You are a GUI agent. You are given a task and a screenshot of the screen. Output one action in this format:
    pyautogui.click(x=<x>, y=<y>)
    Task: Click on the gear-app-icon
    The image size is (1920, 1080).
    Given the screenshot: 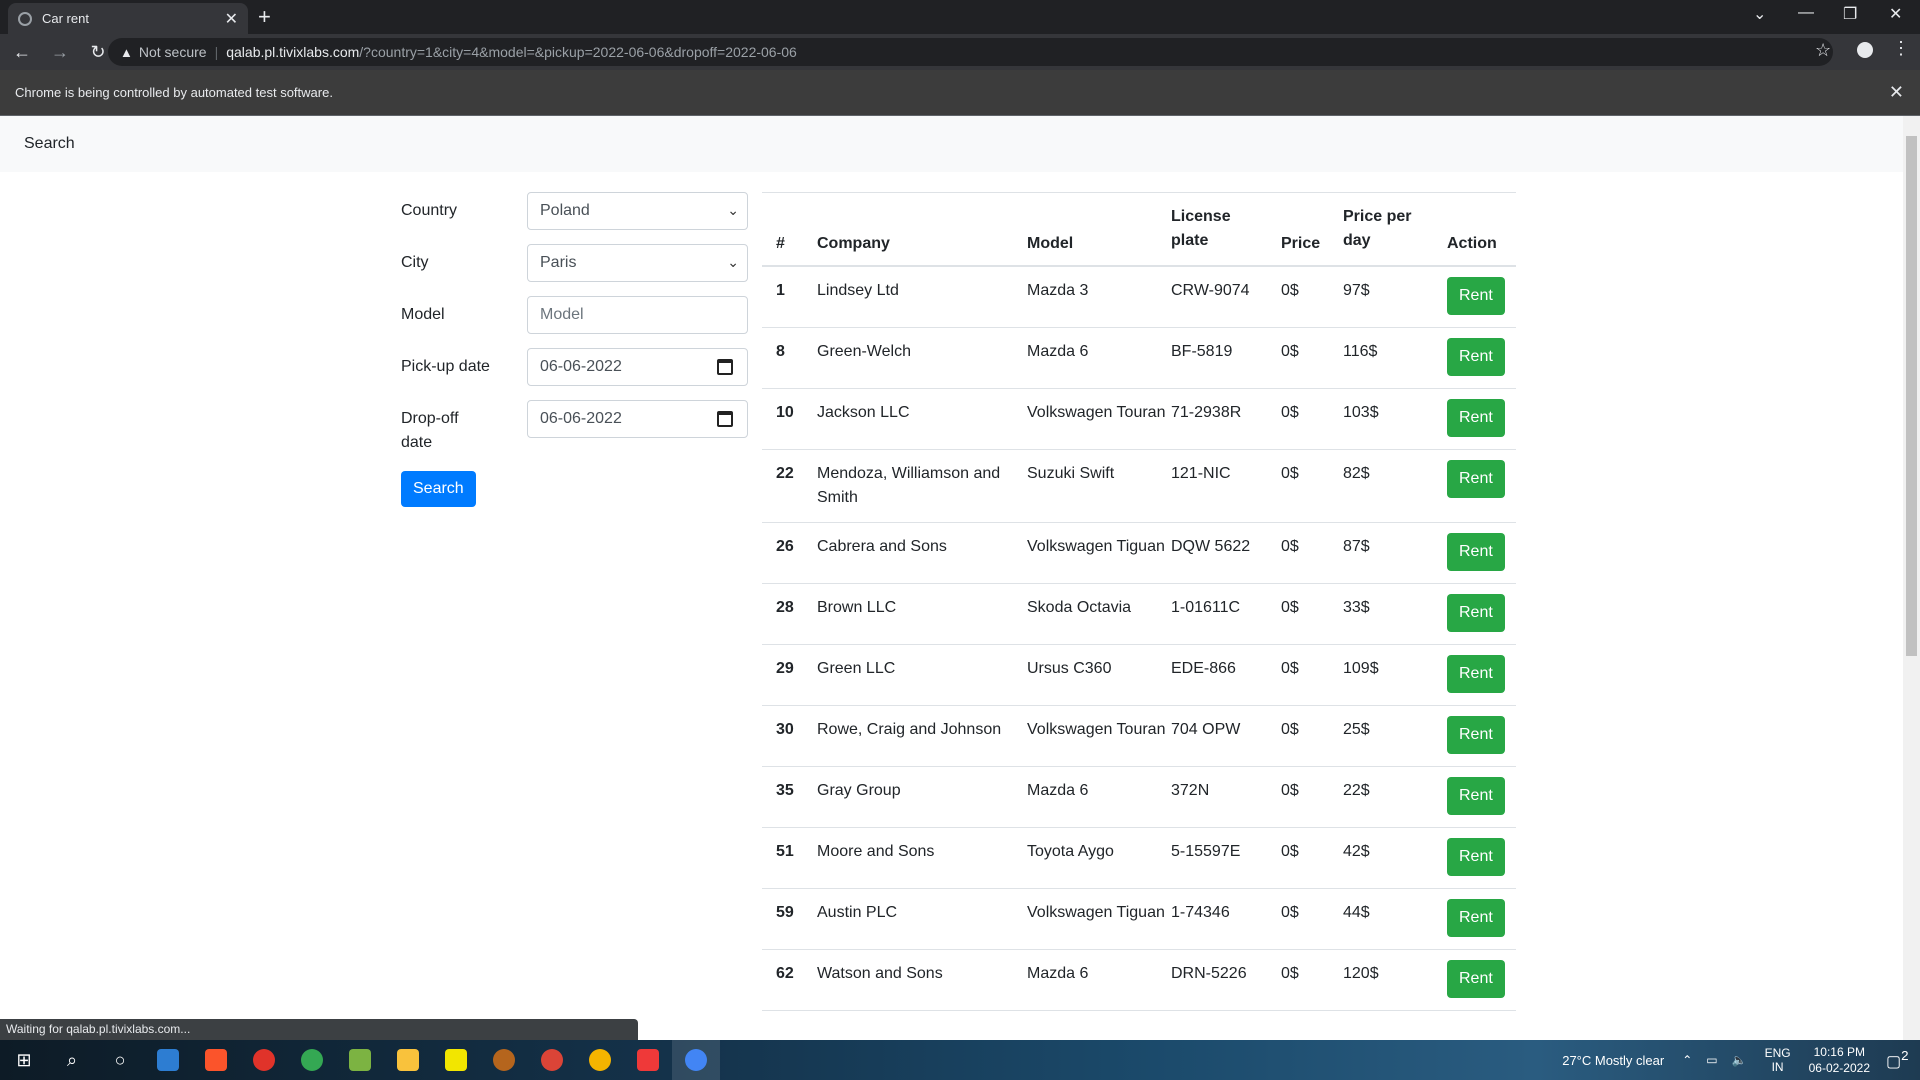 What is the action you would take?
    pyautogui.click(x=504, y=1060)
    